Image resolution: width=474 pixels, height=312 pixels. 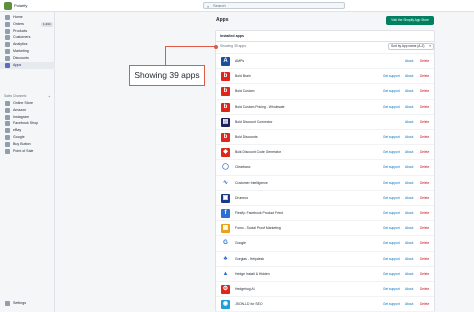 I want to click on app-name: Bold Discounts, so click(x=246, y=137).